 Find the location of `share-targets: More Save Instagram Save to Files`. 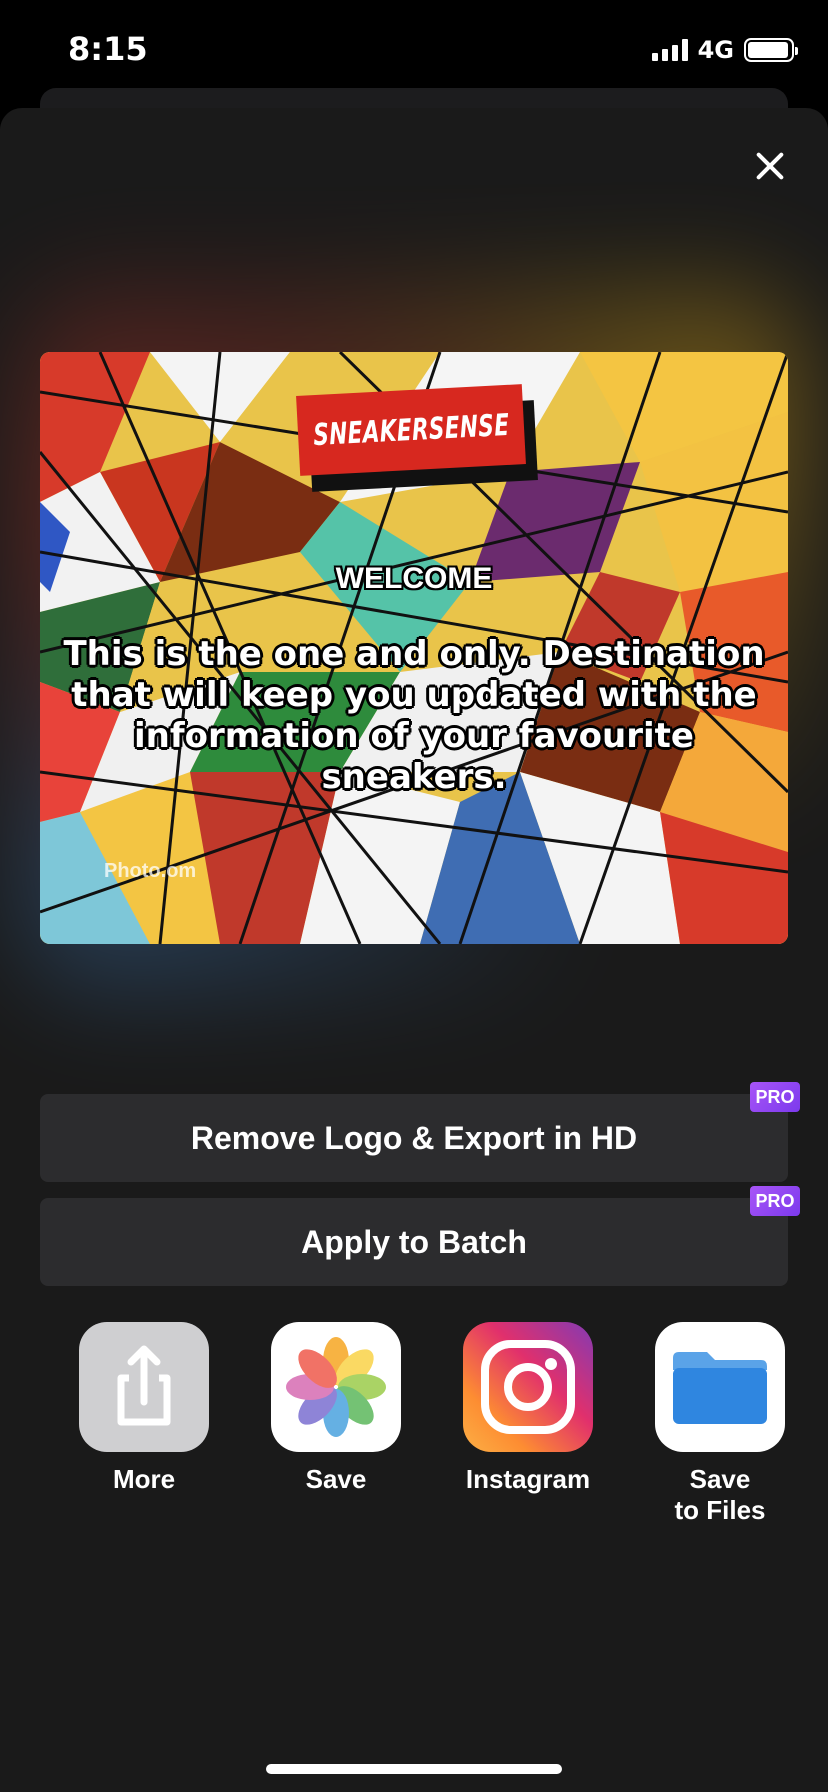

share-targets: More Save Instagram Save to Files is located at coordinates (414, 1432).